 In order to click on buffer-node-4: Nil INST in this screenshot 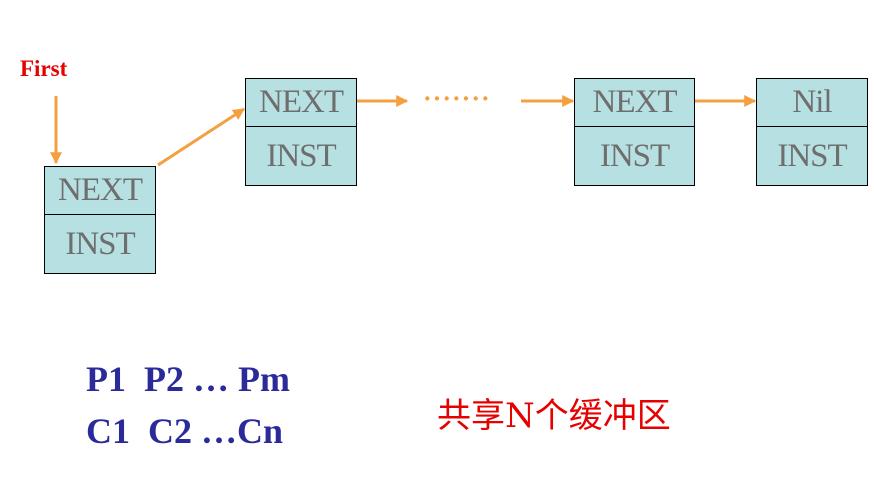, I will do `click(812, 132)`.